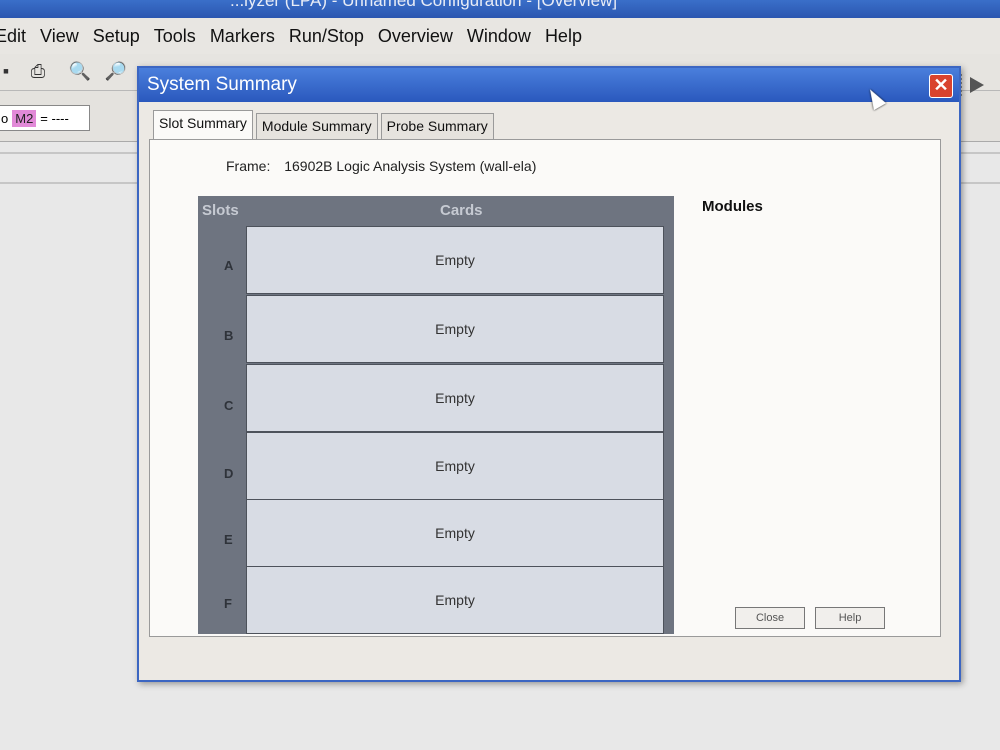  What do you see at coordinates (850, 618) in the screenshot?
I see `help-button: Help` at bounding box center [850, 618].